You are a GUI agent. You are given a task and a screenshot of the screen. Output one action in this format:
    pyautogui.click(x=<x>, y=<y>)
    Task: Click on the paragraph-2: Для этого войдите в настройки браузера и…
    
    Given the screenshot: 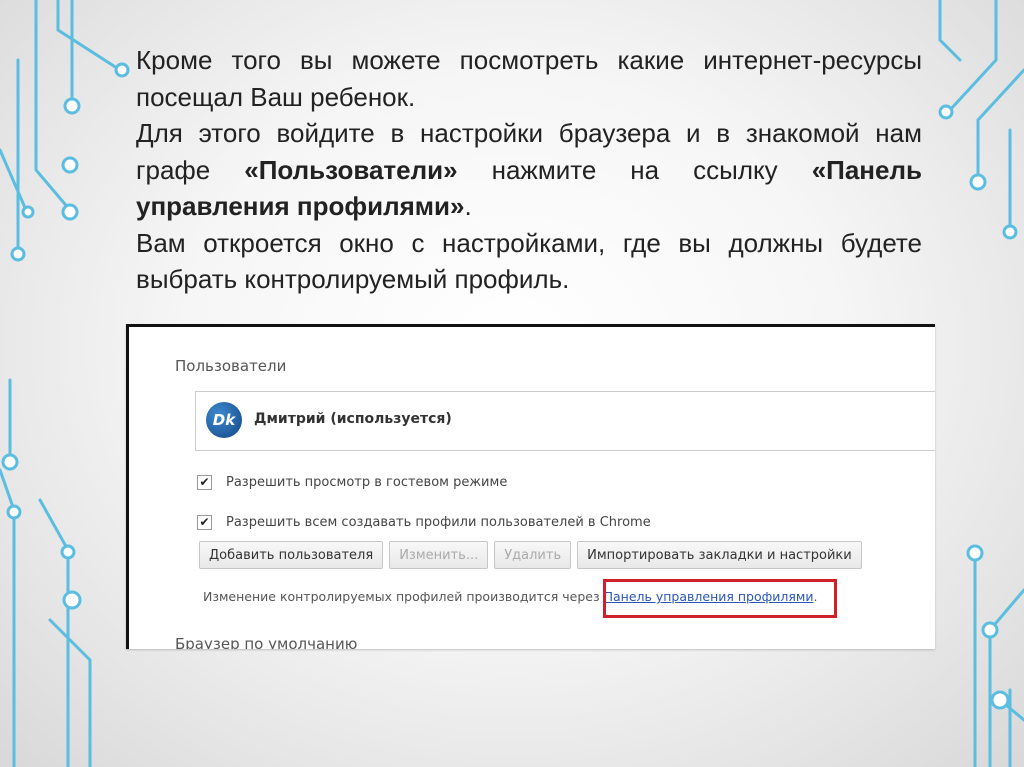 What is the action you would take?
    pyautogui.click(x=529, y=170)
    